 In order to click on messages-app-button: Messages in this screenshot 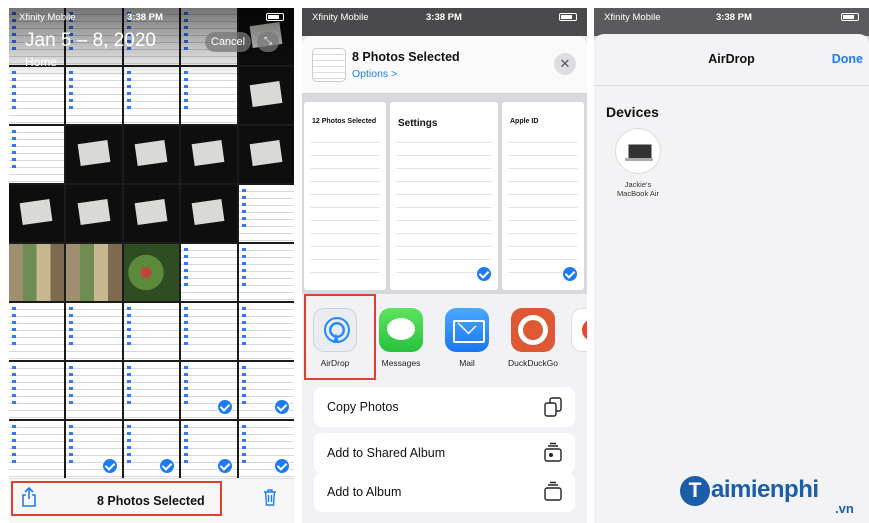, I will do `click(401, 338)`.